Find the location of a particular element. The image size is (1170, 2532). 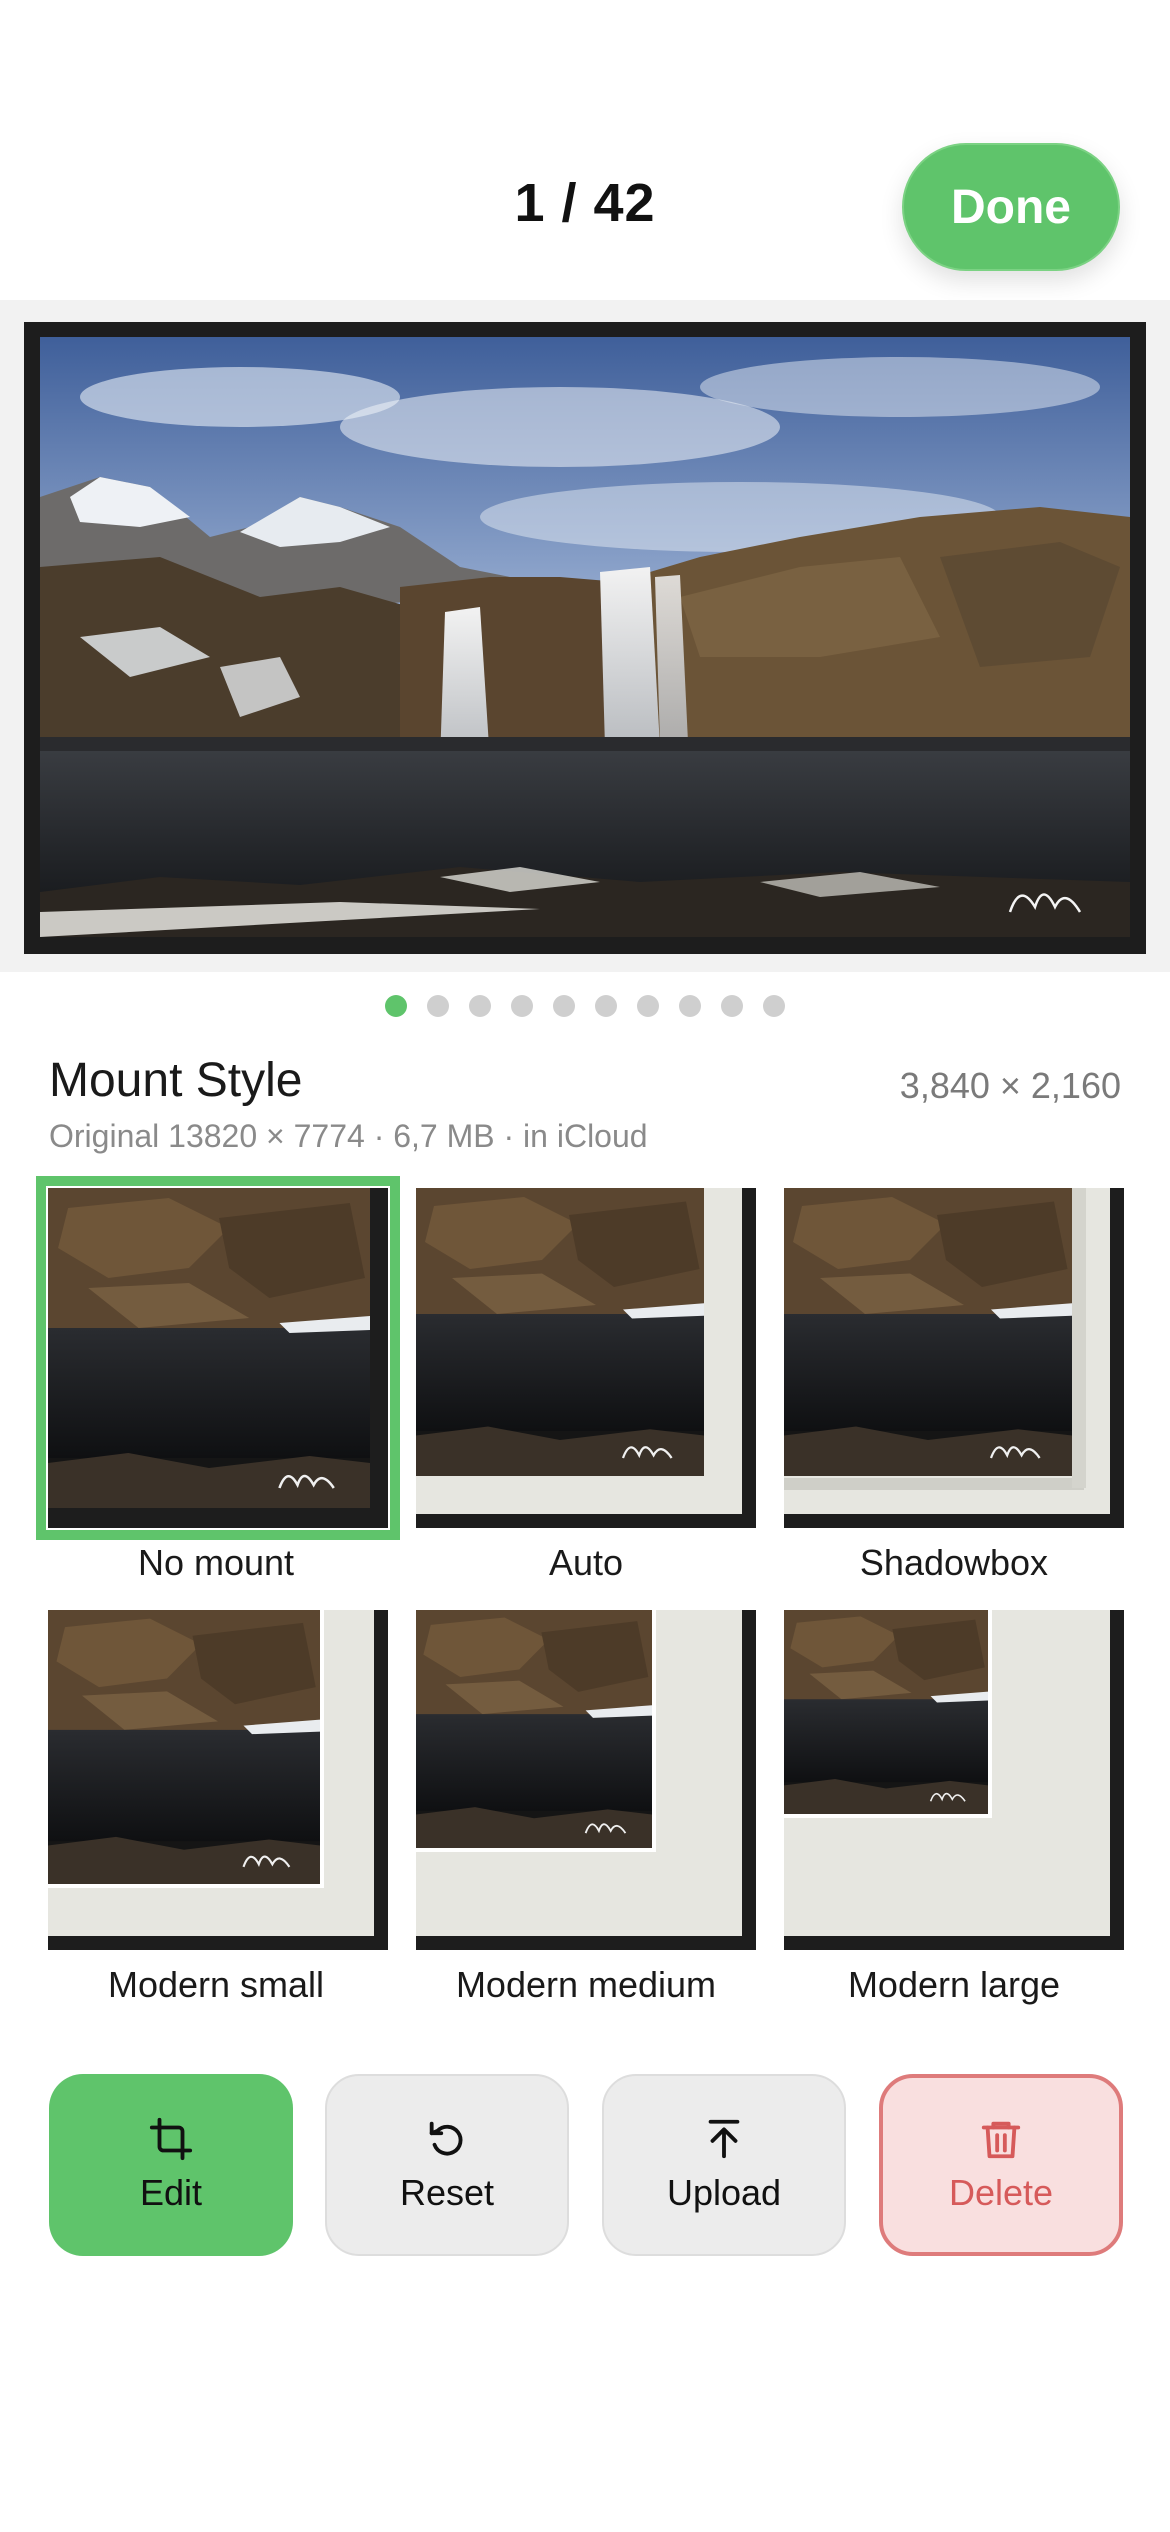

resolution-label: 3,840 × 2,160 is located at coordinates (1010, 1085).